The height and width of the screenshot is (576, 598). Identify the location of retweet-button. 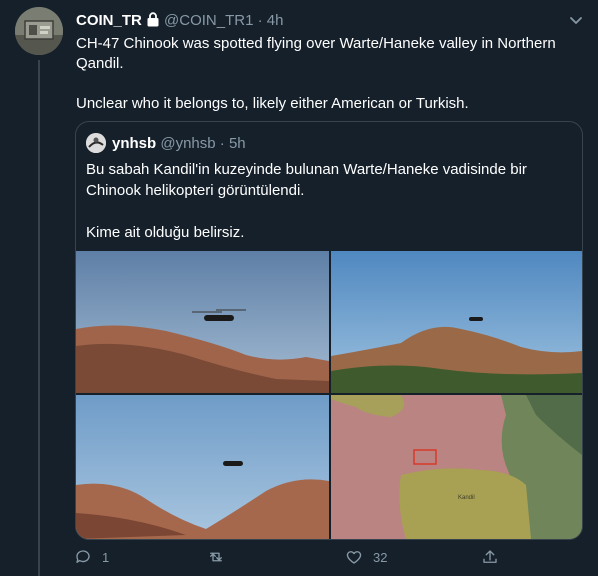
(221, 557).